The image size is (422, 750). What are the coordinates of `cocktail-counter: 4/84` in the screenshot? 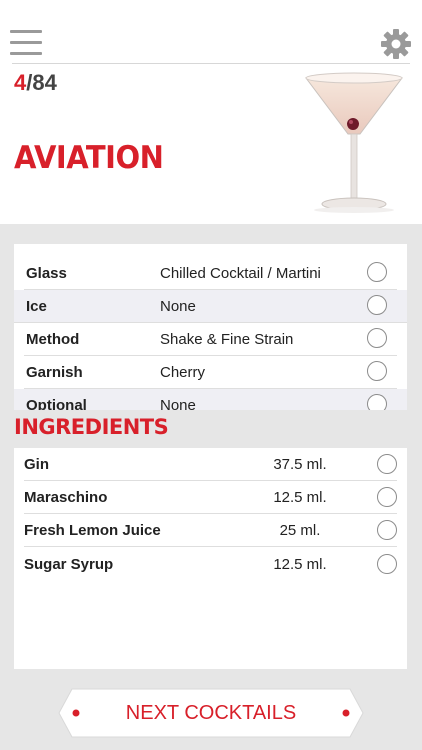 It's located at (35, 83).